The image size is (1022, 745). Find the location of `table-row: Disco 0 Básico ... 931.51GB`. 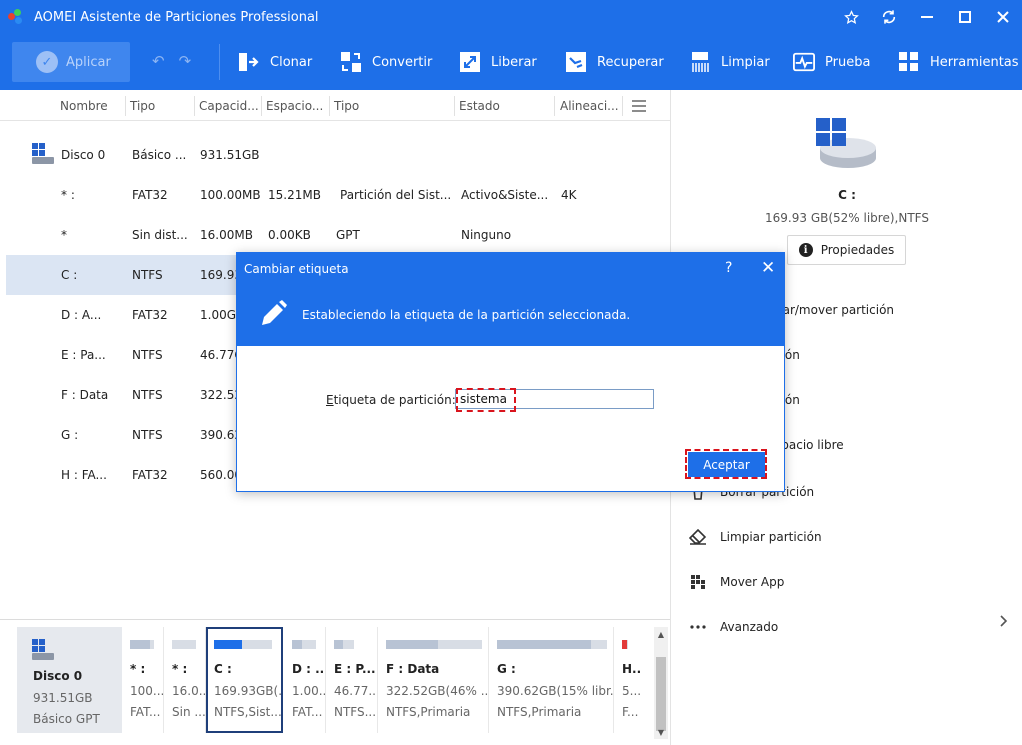

table-row: Disco 0 Básico ... 931.51GB is located at coordinates (338, 155).